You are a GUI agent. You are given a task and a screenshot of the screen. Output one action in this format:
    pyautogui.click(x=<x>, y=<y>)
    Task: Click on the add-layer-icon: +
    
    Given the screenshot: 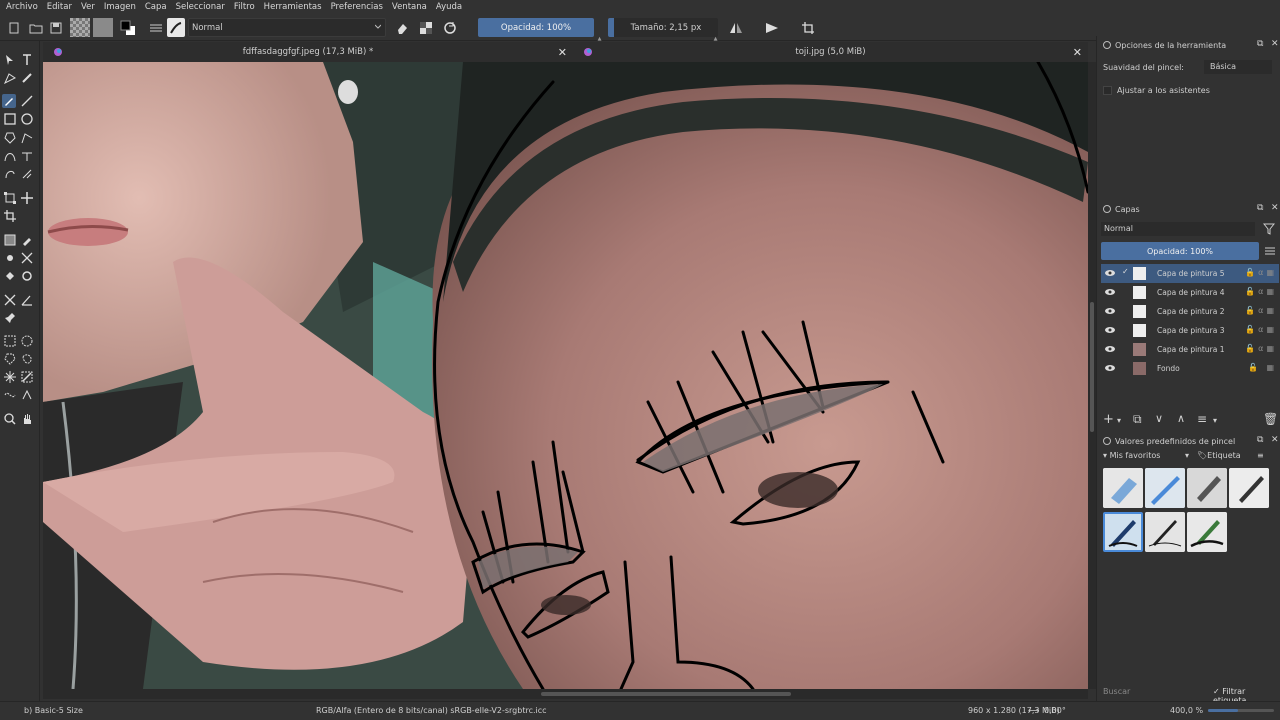 What is the action you would take?
    pyautogui.click(x=1108, y=419)
    